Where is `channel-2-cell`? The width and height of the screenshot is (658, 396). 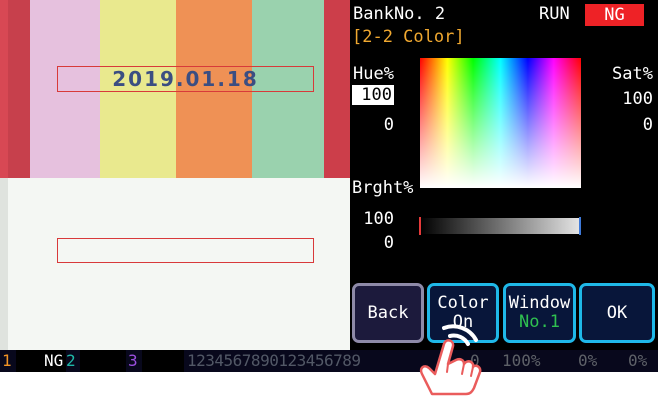
channel-2-cell is located at coordinates (103, 361).